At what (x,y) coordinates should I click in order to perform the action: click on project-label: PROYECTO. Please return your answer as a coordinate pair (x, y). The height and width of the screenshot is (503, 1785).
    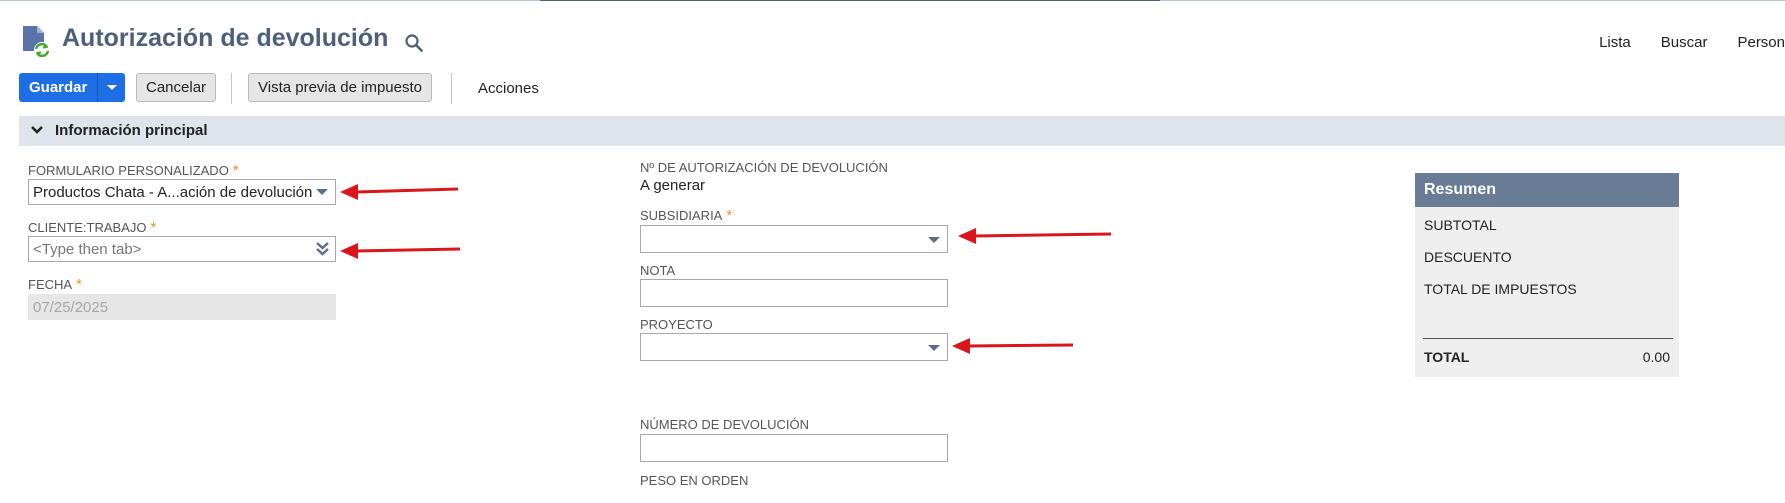
    Looking at the image, I should click on (676, 324).